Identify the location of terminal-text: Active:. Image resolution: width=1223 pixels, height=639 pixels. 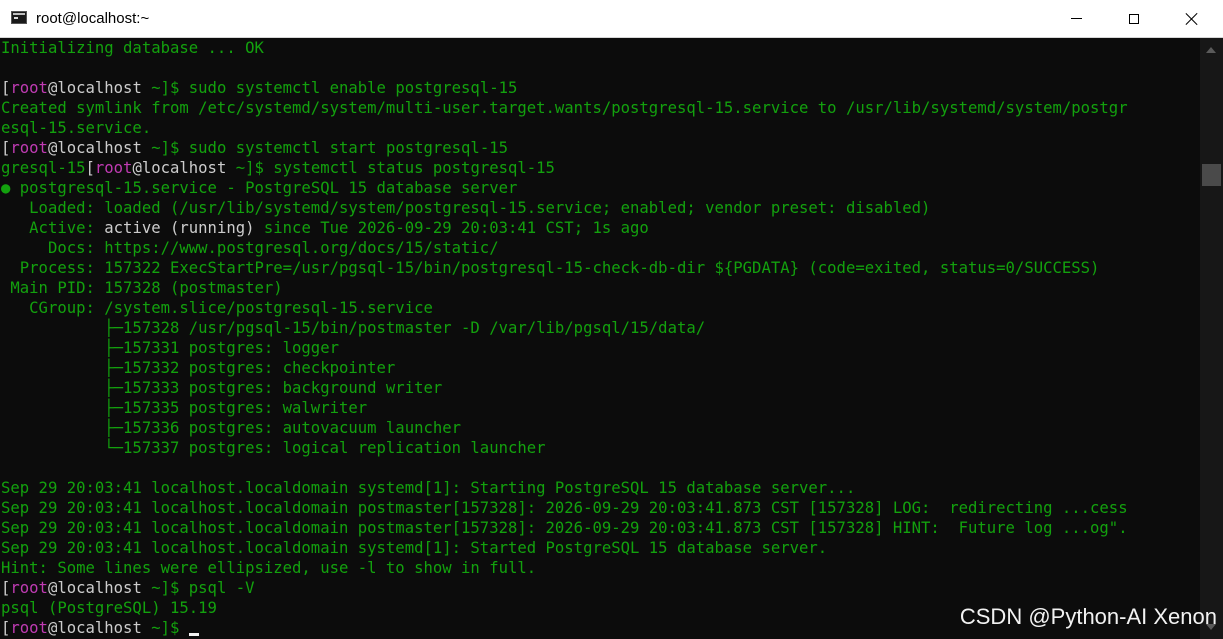
(53, 228).